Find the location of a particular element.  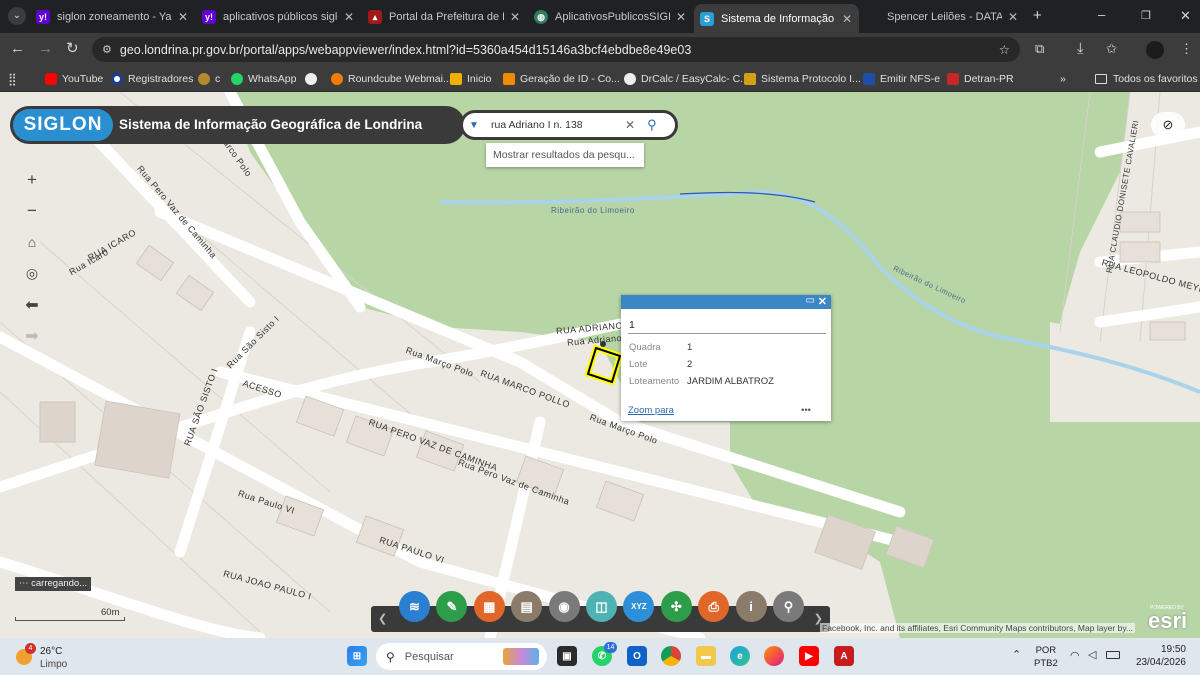

field-value: 1 is located at coordinates (690, 347).